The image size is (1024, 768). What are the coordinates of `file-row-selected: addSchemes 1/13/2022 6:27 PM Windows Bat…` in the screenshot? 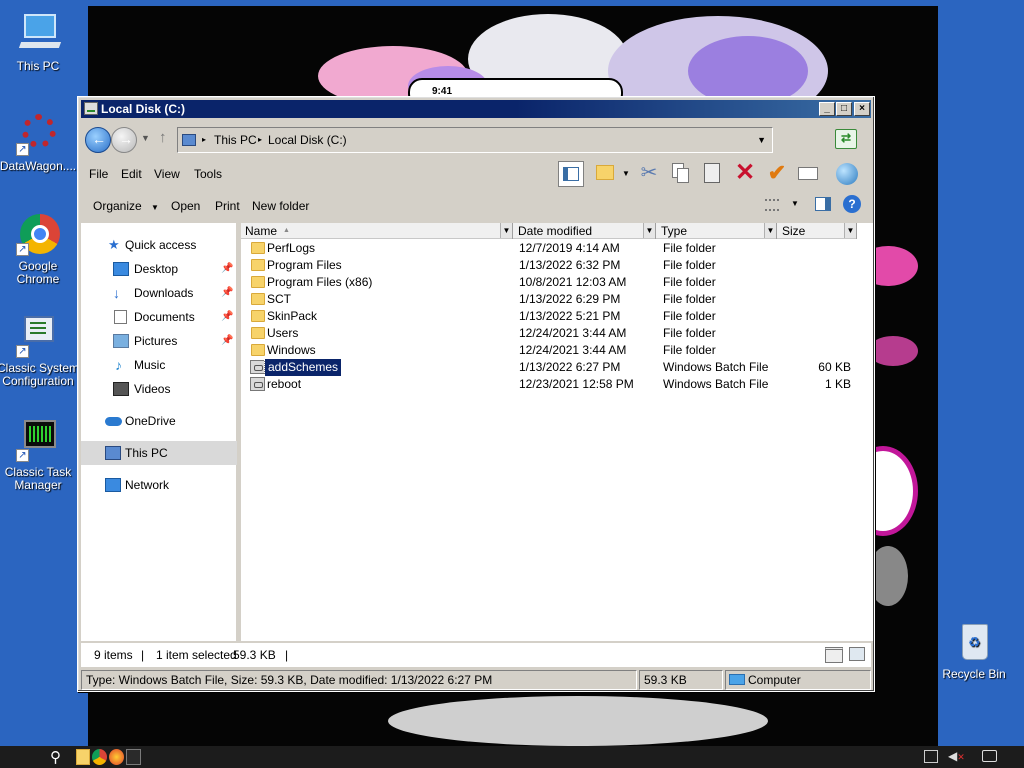 It's located at (549, 367).